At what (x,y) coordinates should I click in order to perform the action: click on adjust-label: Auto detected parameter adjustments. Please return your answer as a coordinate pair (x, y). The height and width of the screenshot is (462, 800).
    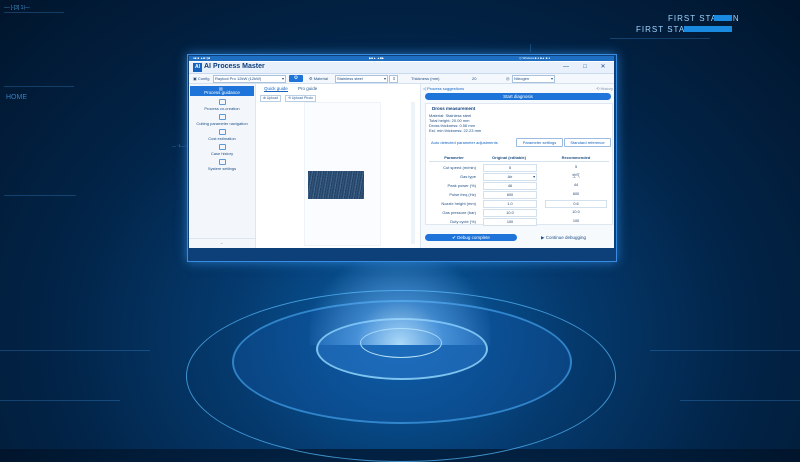
    Looking at the image, I should click on (464, 142).